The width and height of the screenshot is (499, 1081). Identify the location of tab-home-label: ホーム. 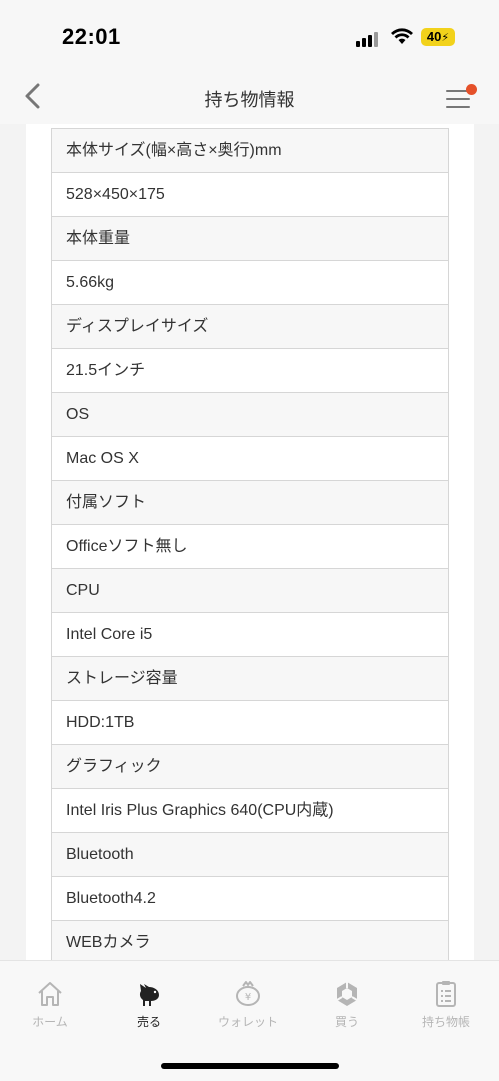
(50, 1022).